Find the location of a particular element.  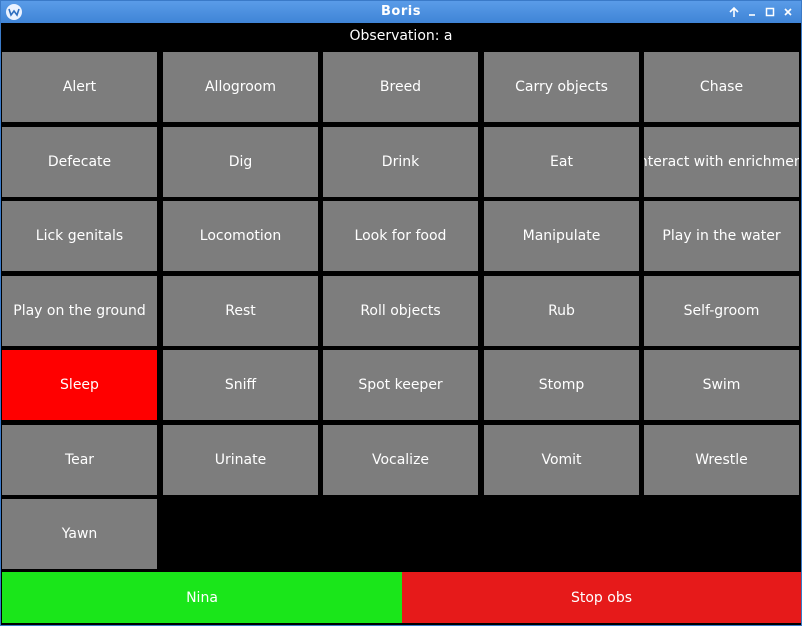

behavior-button-swim: Swim is located at coordinates (721, 385).